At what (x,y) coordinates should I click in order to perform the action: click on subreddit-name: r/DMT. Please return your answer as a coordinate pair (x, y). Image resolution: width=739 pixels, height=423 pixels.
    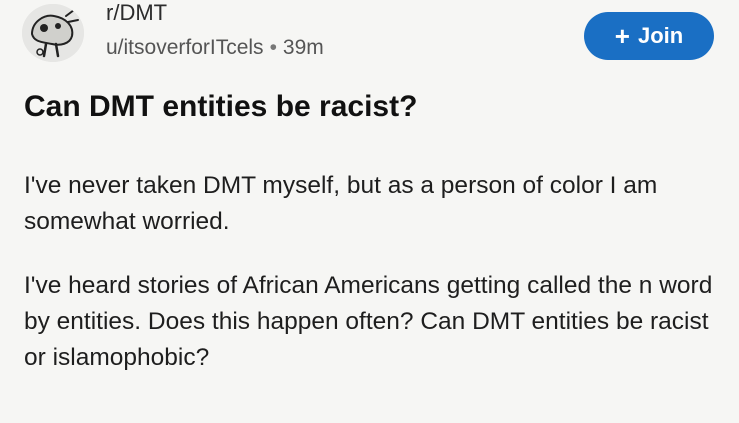
    Looking at the image, I should click on (136, 13).